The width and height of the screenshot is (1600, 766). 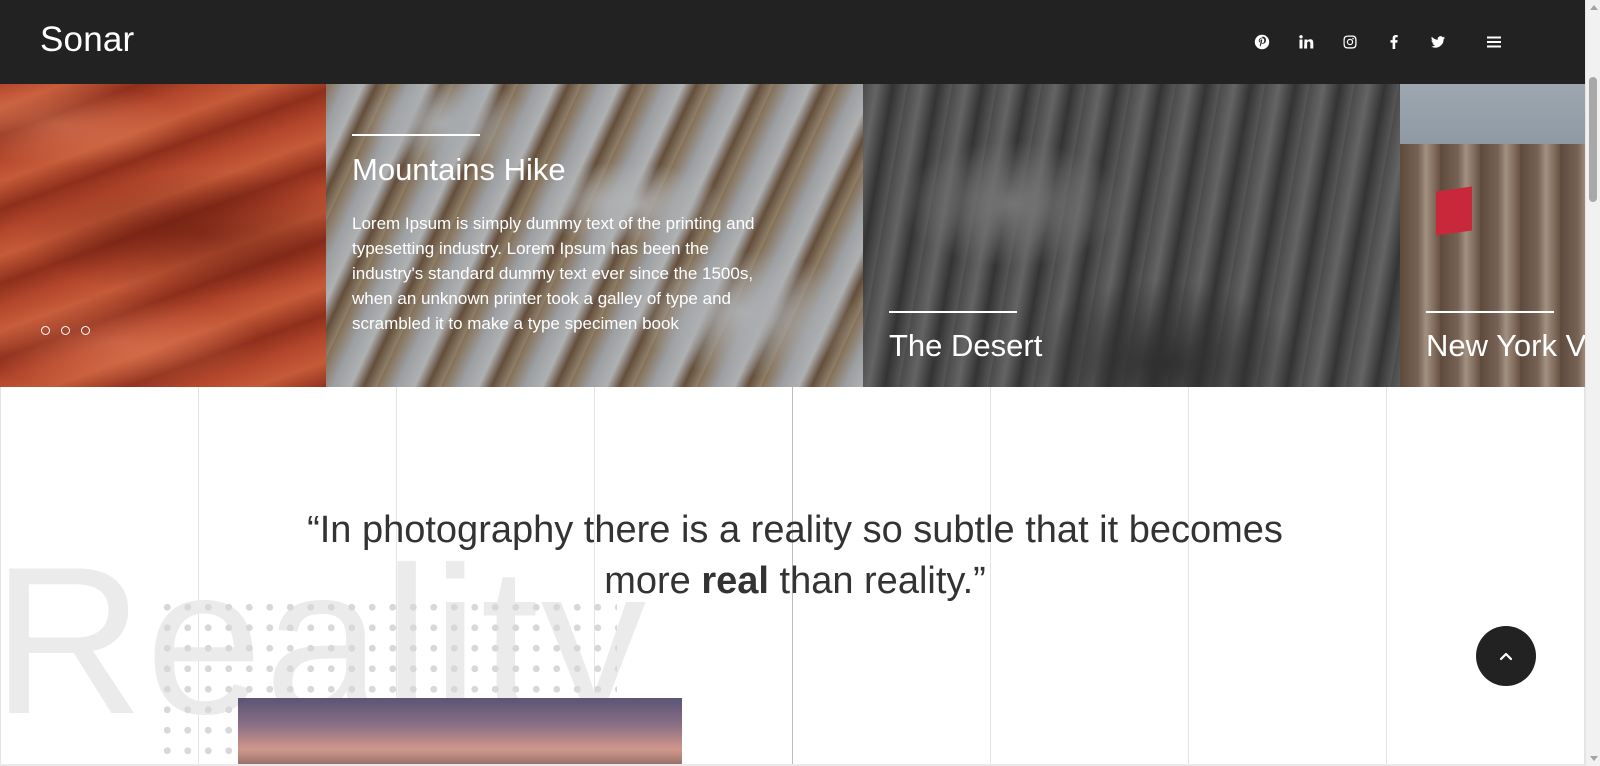 I want to click on billboard-image, so click(x=1454, y=211).